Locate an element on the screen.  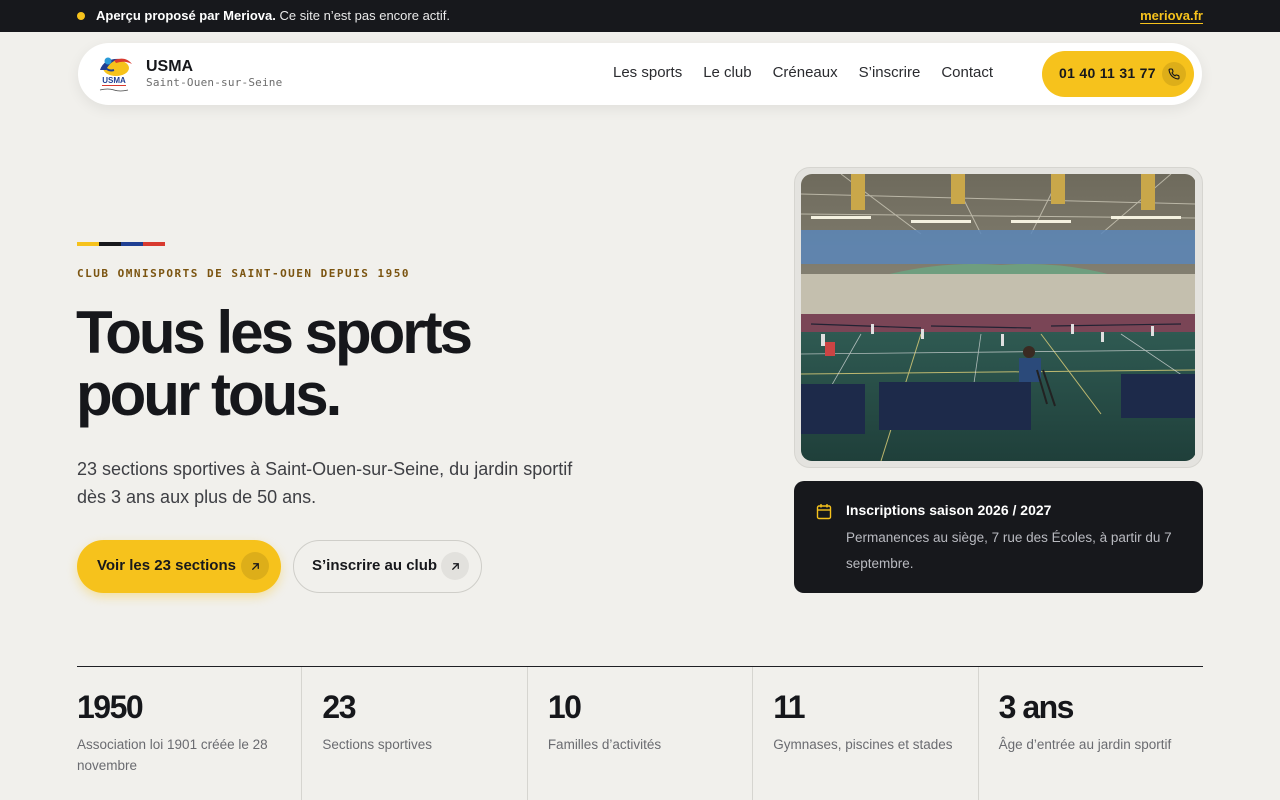
brand-subtitle: Saint-Ouen-sur-Seine is located at coordinates (214, 82).